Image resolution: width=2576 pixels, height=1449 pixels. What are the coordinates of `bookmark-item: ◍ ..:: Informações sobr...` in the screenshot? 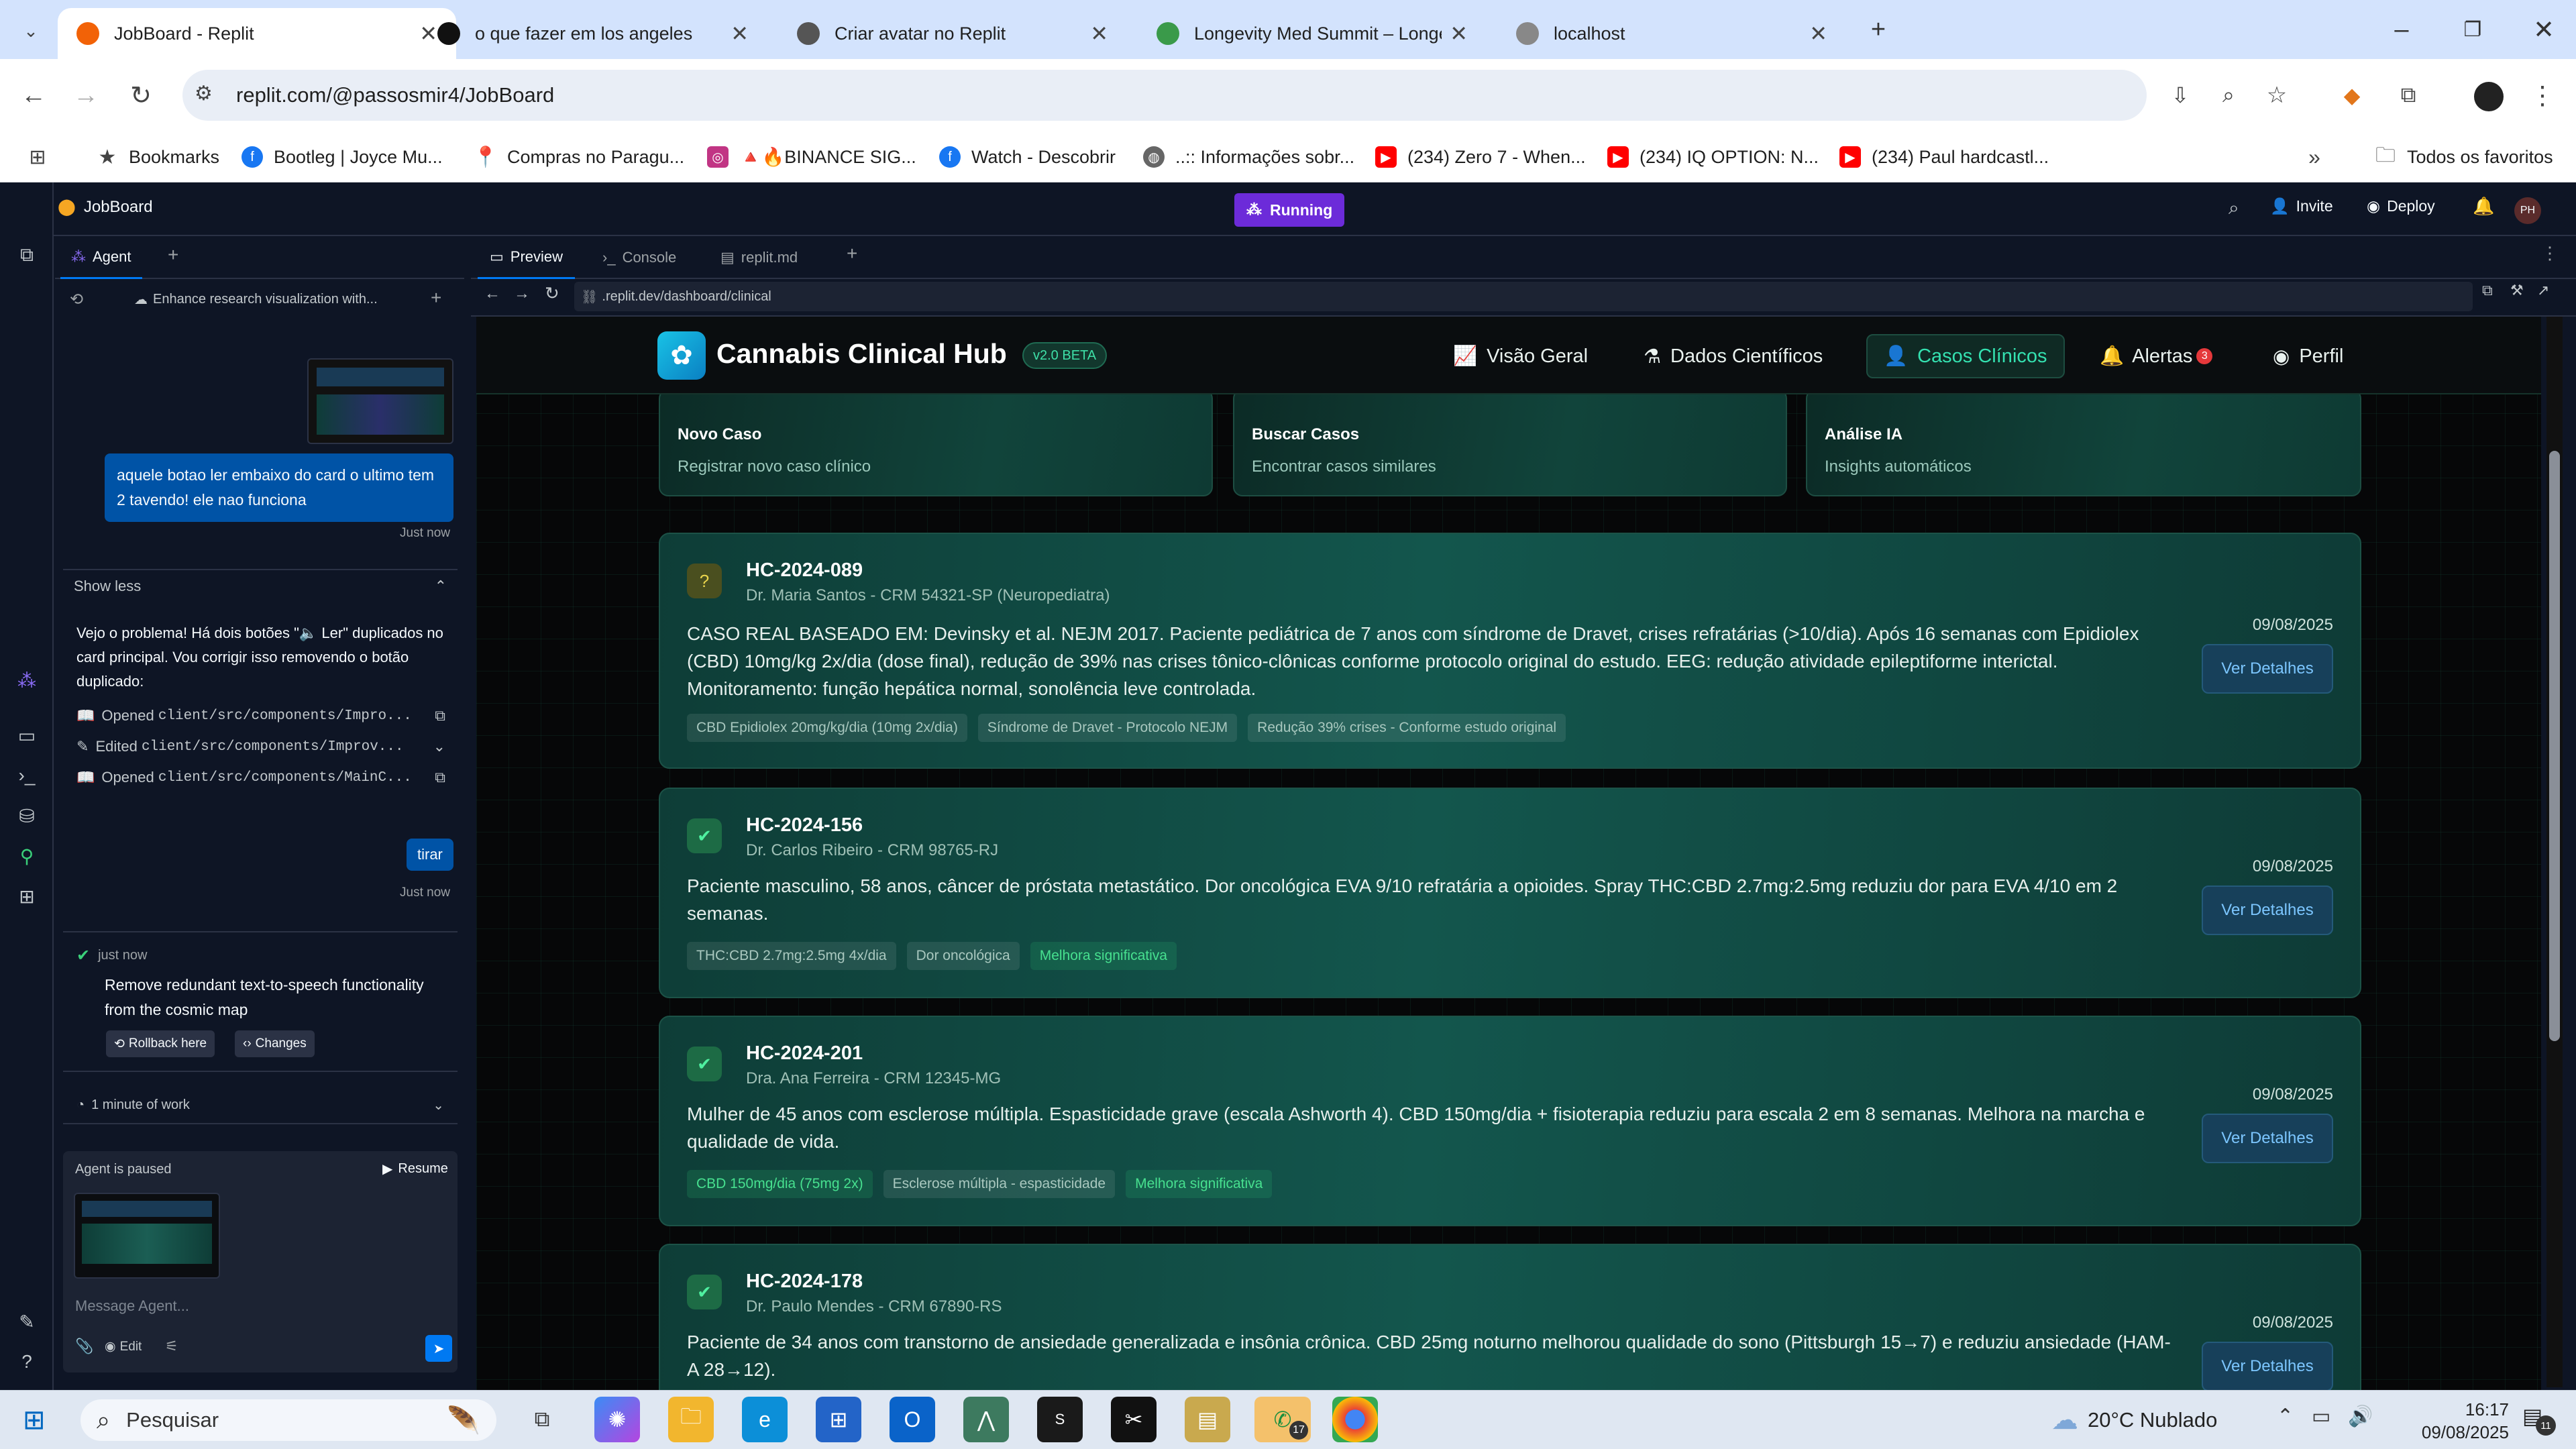 It's located at (1248, 156).